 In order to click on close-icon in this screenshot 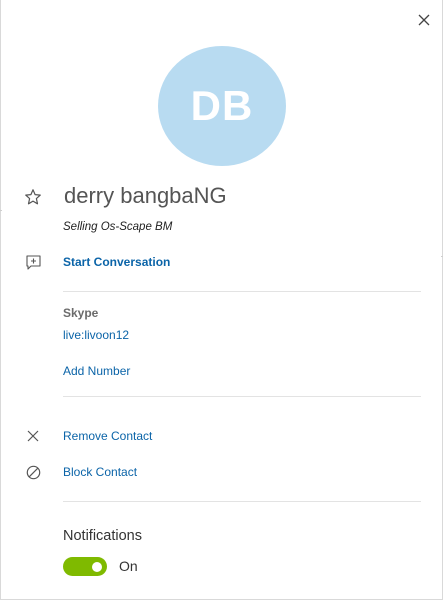, I will do `click(424, 20)`.